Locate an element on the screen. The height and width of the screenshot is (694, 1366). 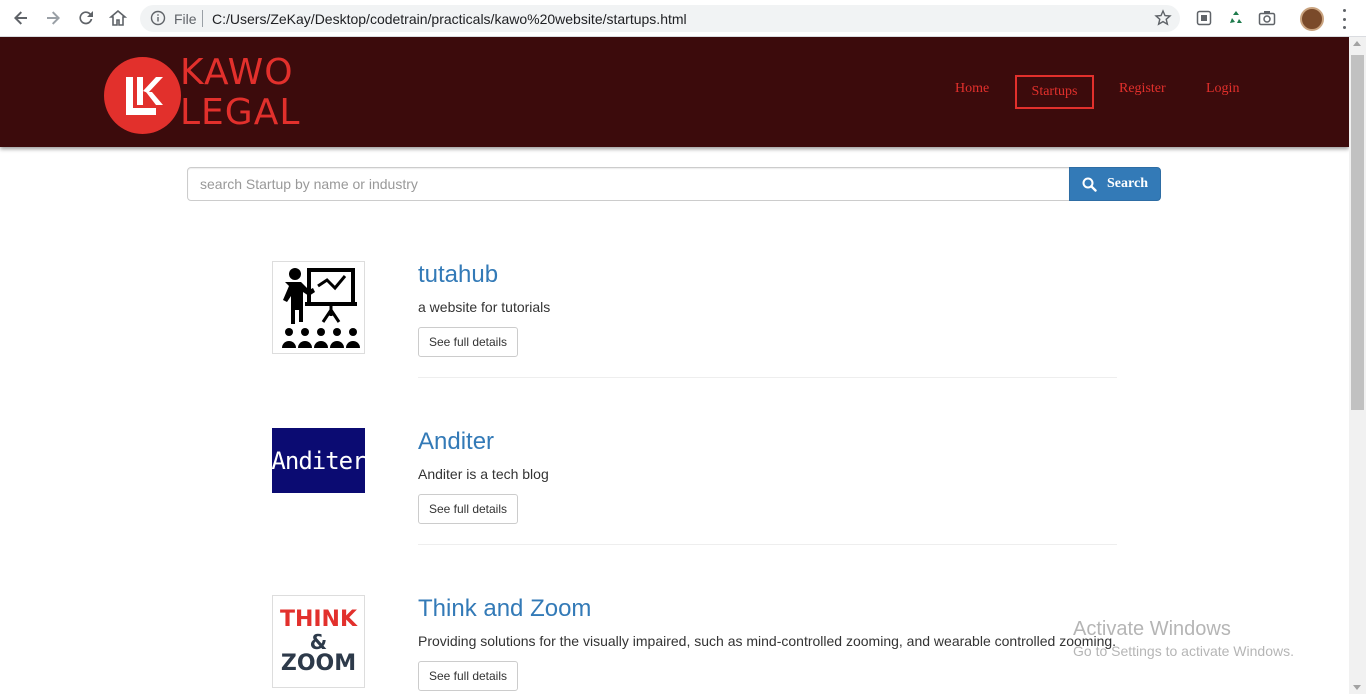
startup-thumbnail is located at coordinates (318, 307).